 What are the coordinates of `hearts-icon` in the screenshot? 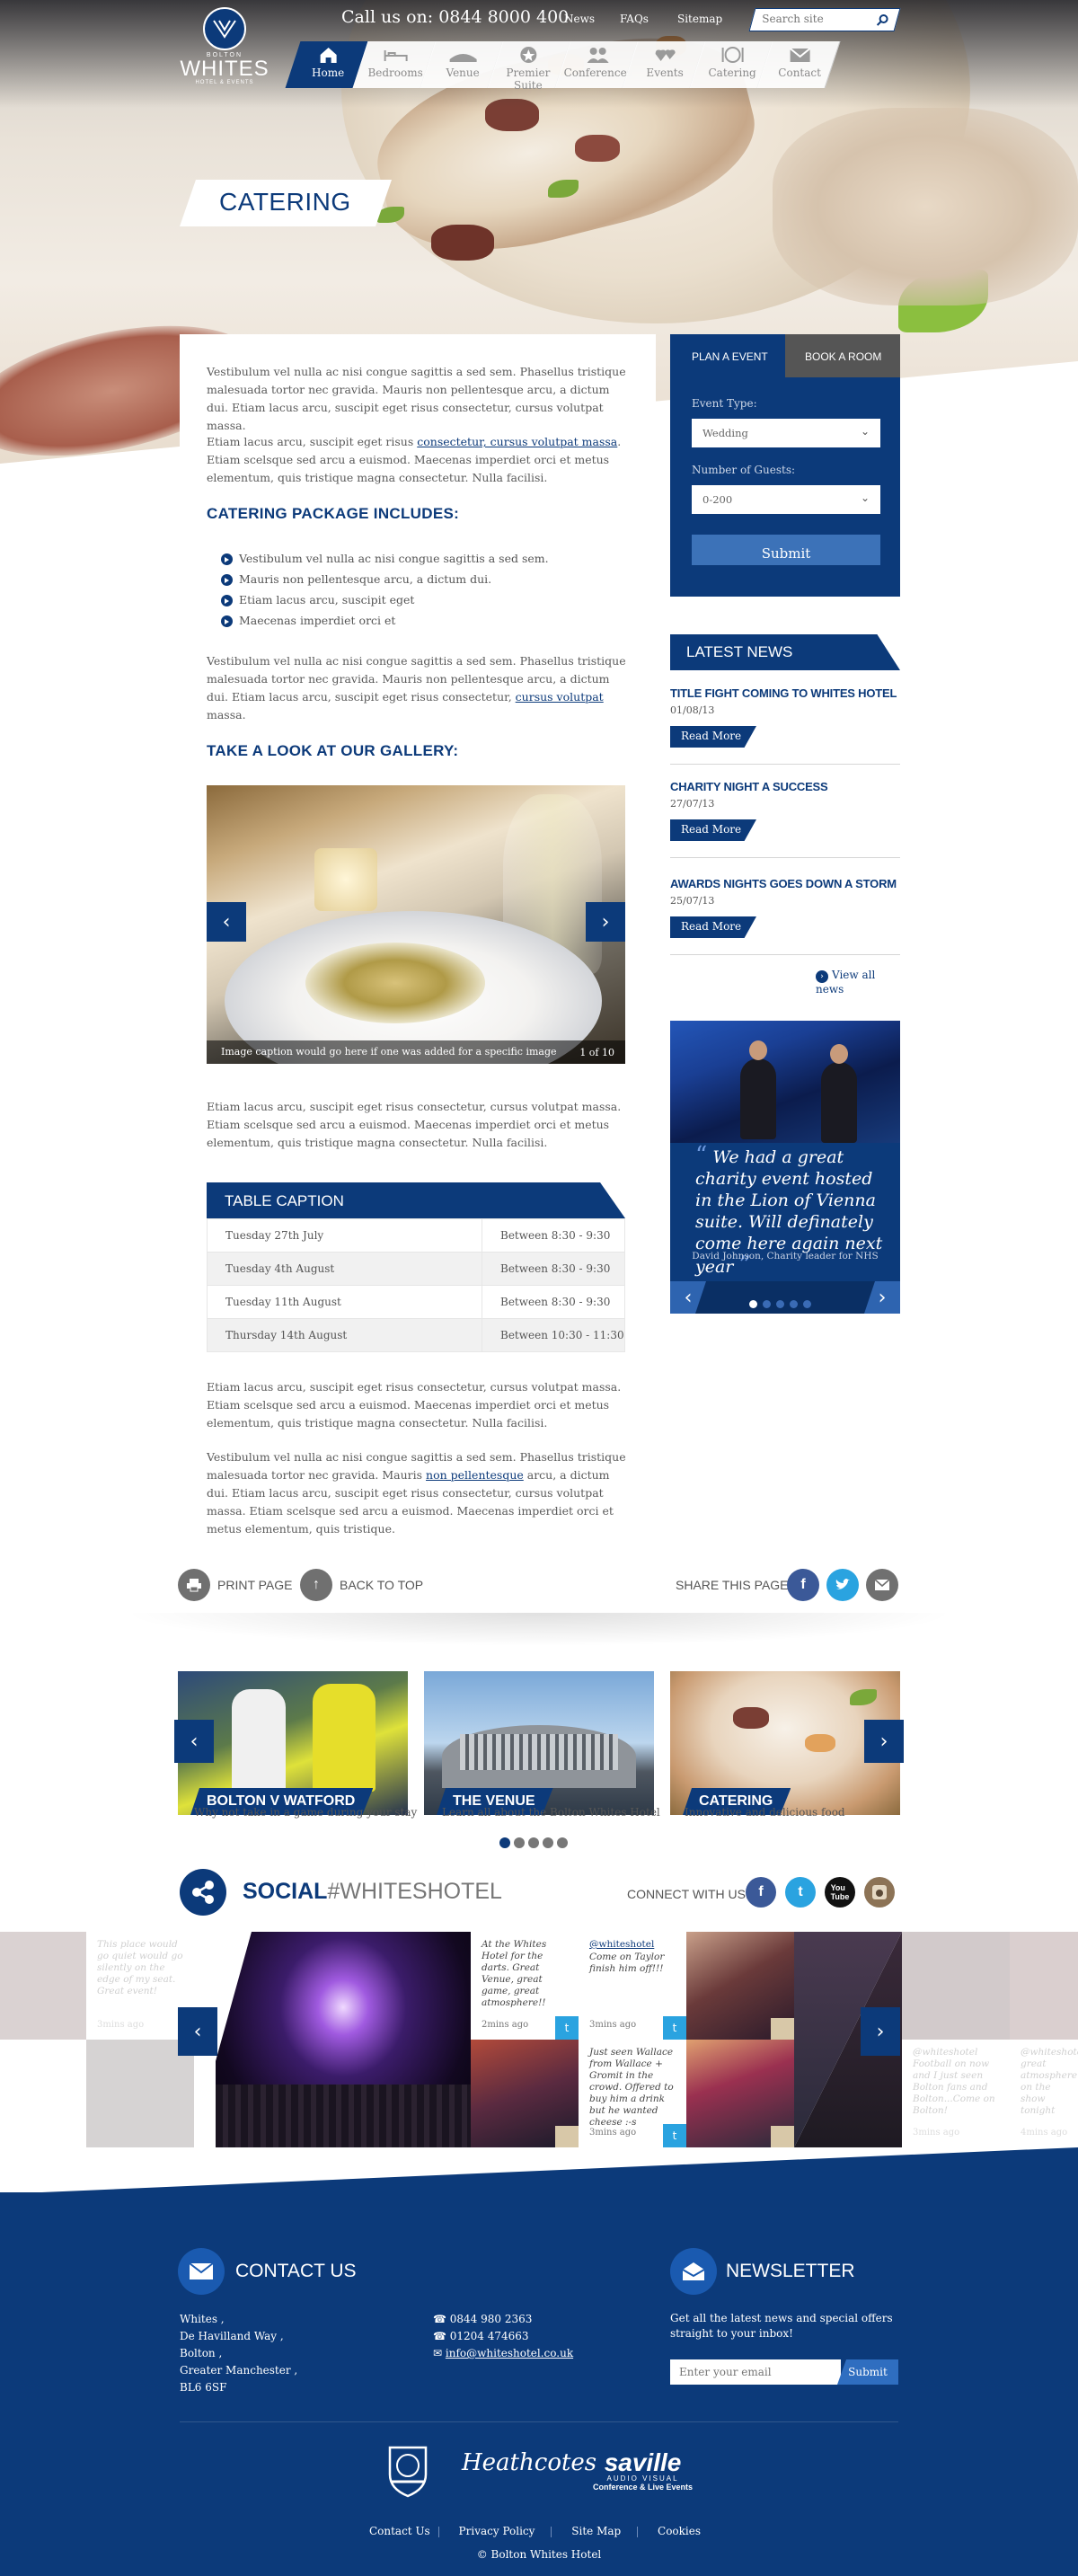 It's located at (665, 55).